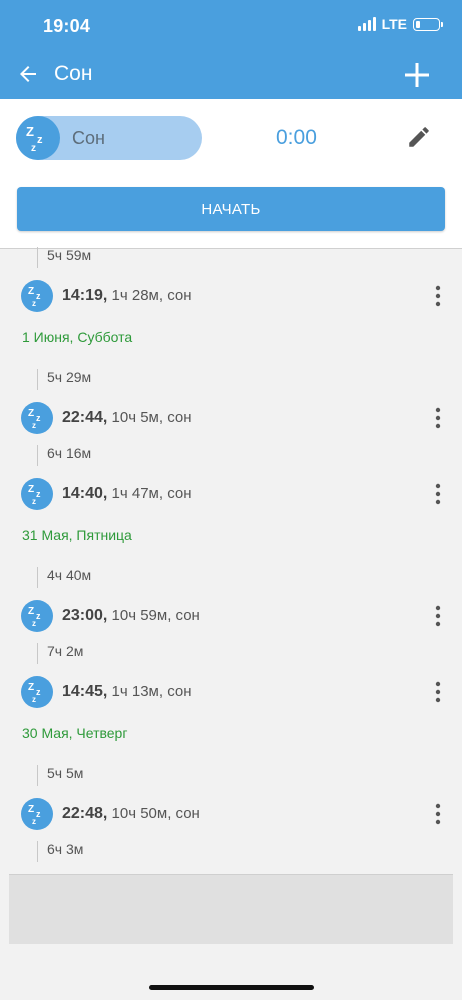 The width and height of the screenshot is (462, 1000). I want to click on sleep-entry-text: 23:00, 10ч 59м, сон, so click(131, 616).